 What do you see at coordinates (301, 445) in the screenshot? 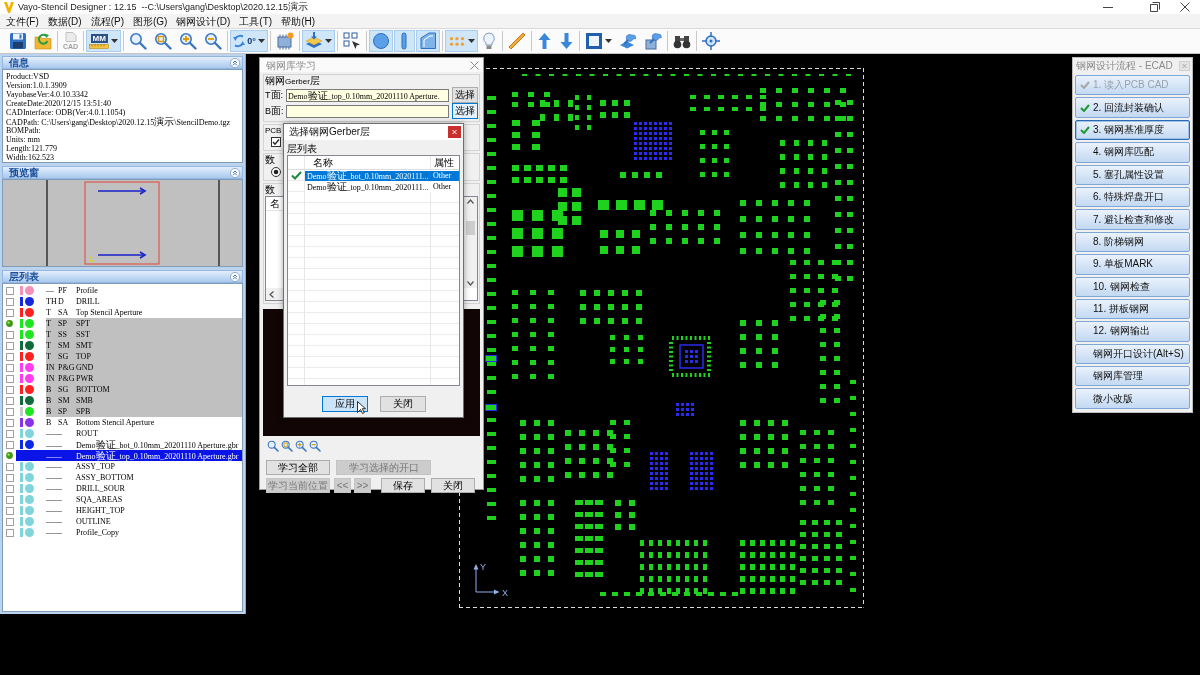
I see `zoom-in-icon` at bounding box center [301, 445].